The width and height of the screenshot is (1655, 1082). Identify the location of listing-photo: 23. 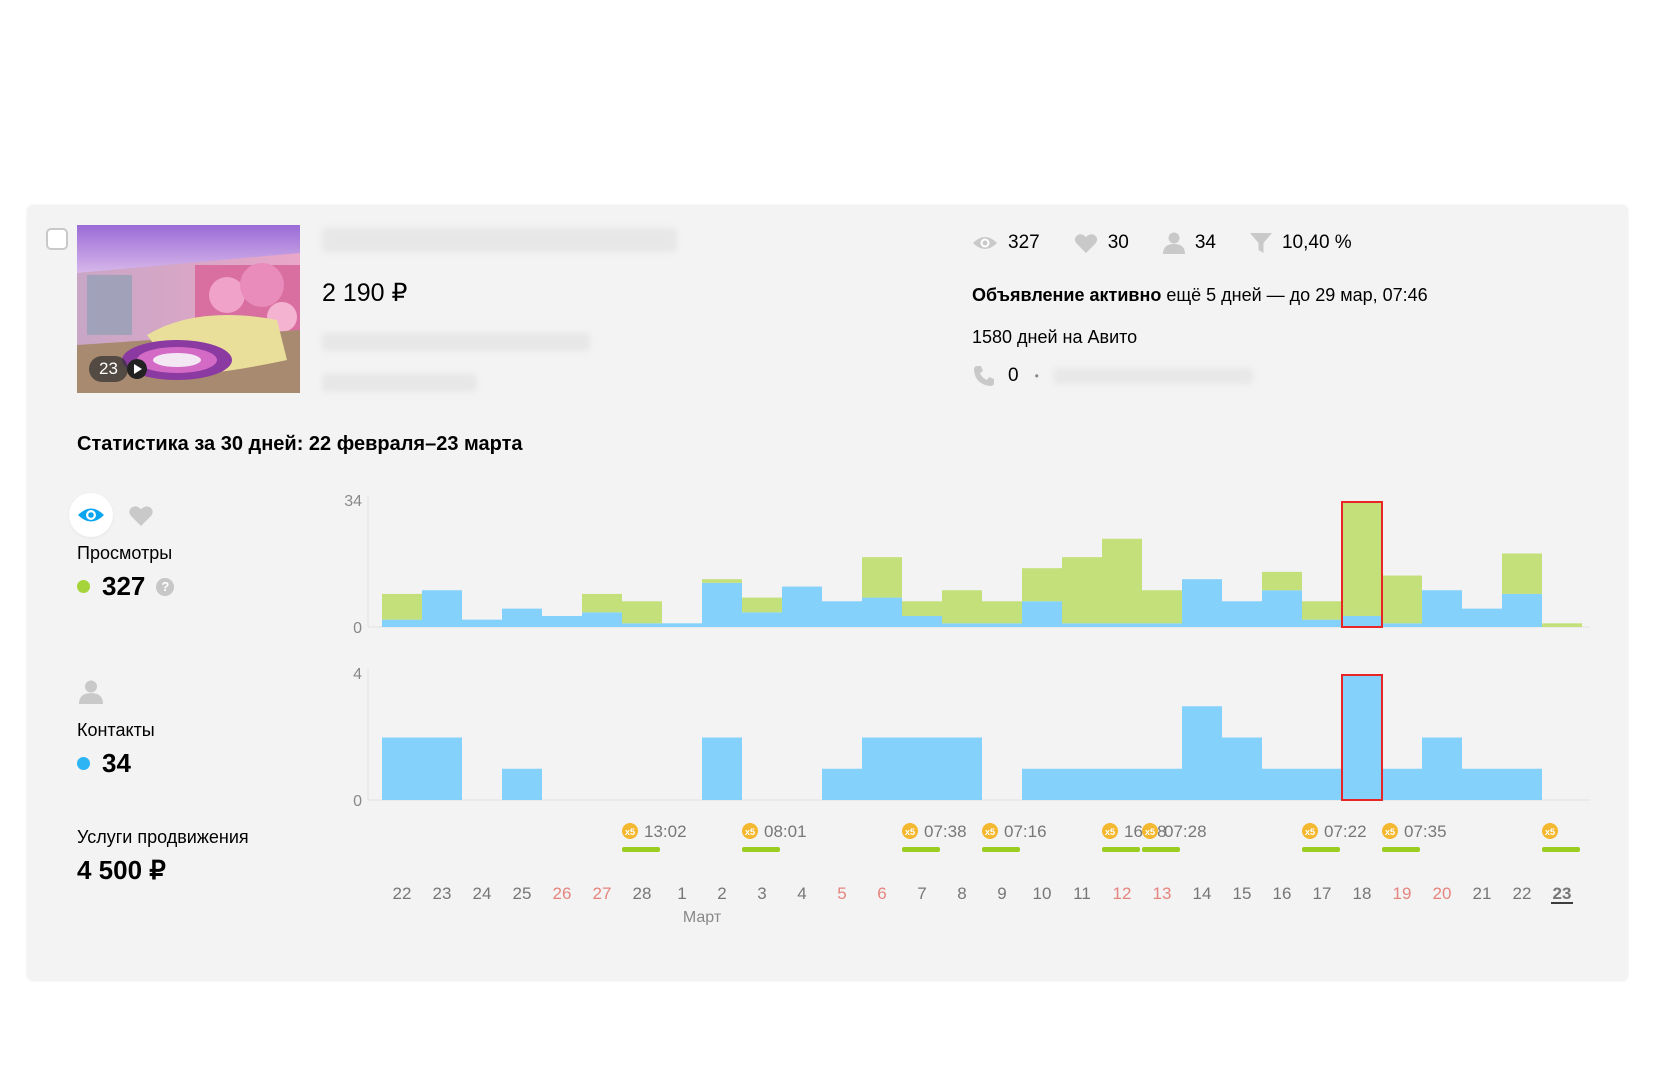
(188, 309).